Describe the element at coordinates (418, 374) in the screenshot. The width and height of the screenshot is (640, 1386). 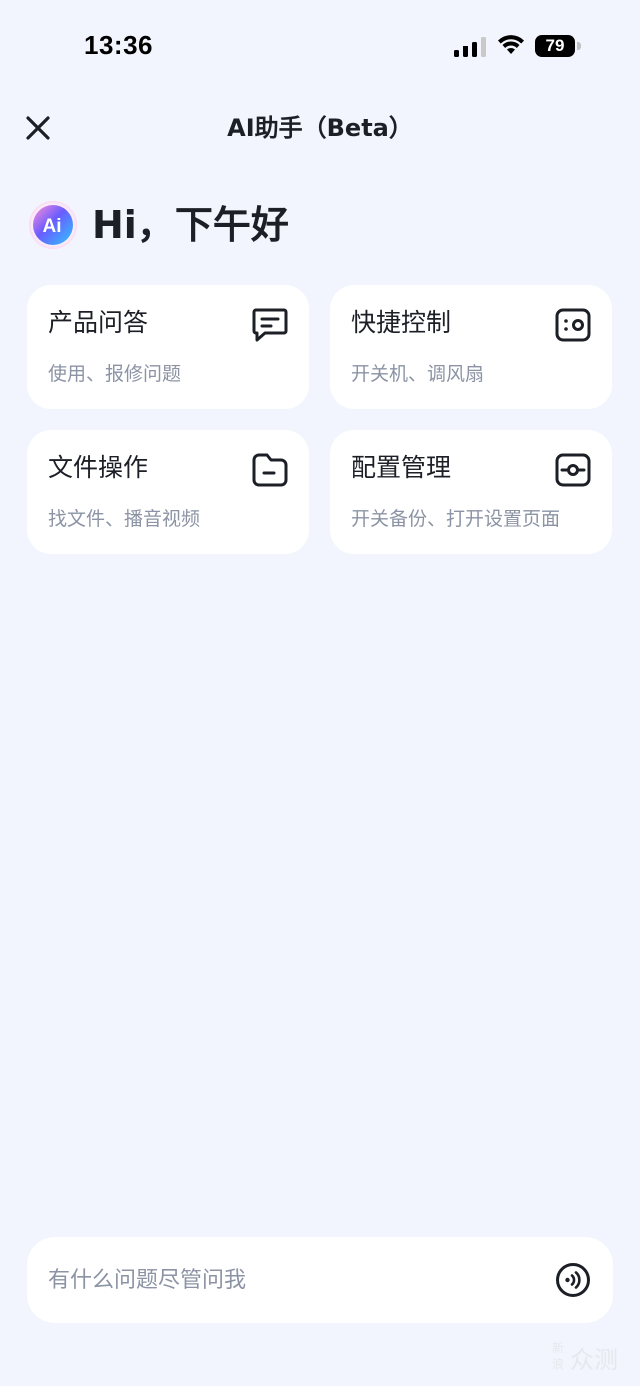
I see `card-subtitle: 开关机、调风扇` at that location.